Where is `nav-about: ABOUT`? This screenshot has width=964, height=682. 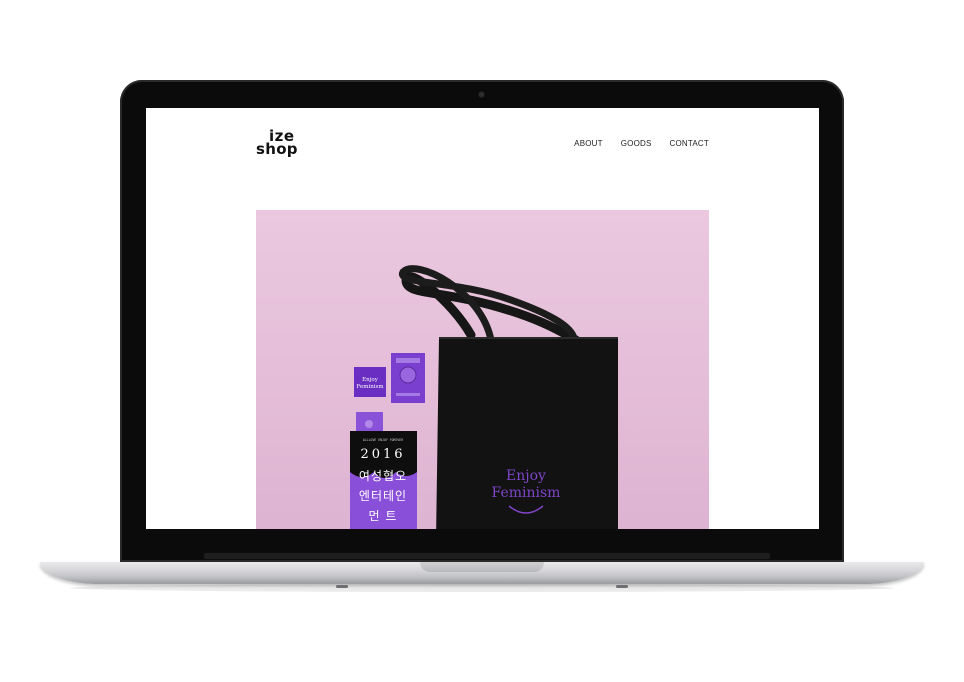
nav-about: ABOUT is located at coordinates (588, 143).